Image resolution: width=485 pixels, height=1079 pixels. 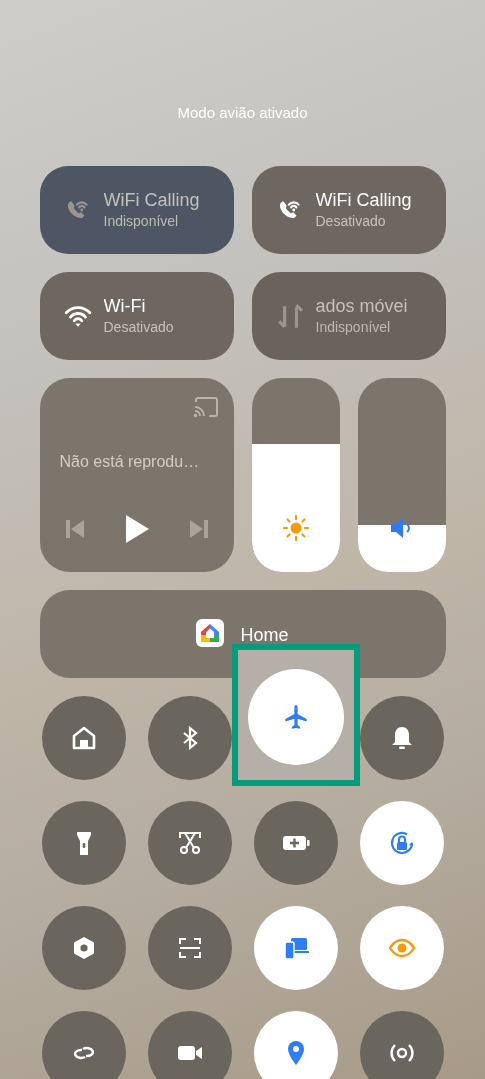 What do you see at coordinates (295, 528) in the screenshot?
I see `sun-icon` at bounding box center [295, 528].